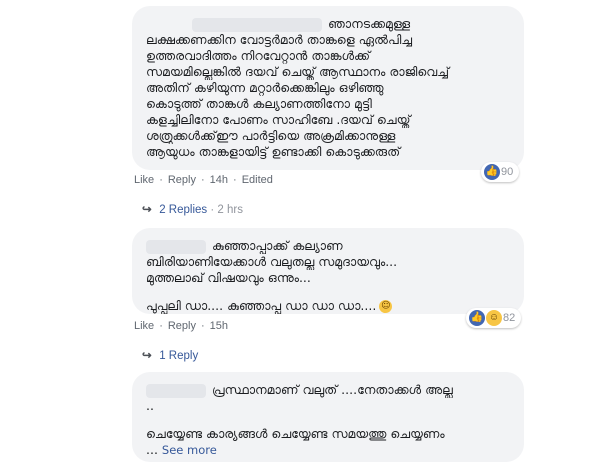 This screenshot has width=600, height=462. I want to click on see-more-link: See more, so click(189, 450).